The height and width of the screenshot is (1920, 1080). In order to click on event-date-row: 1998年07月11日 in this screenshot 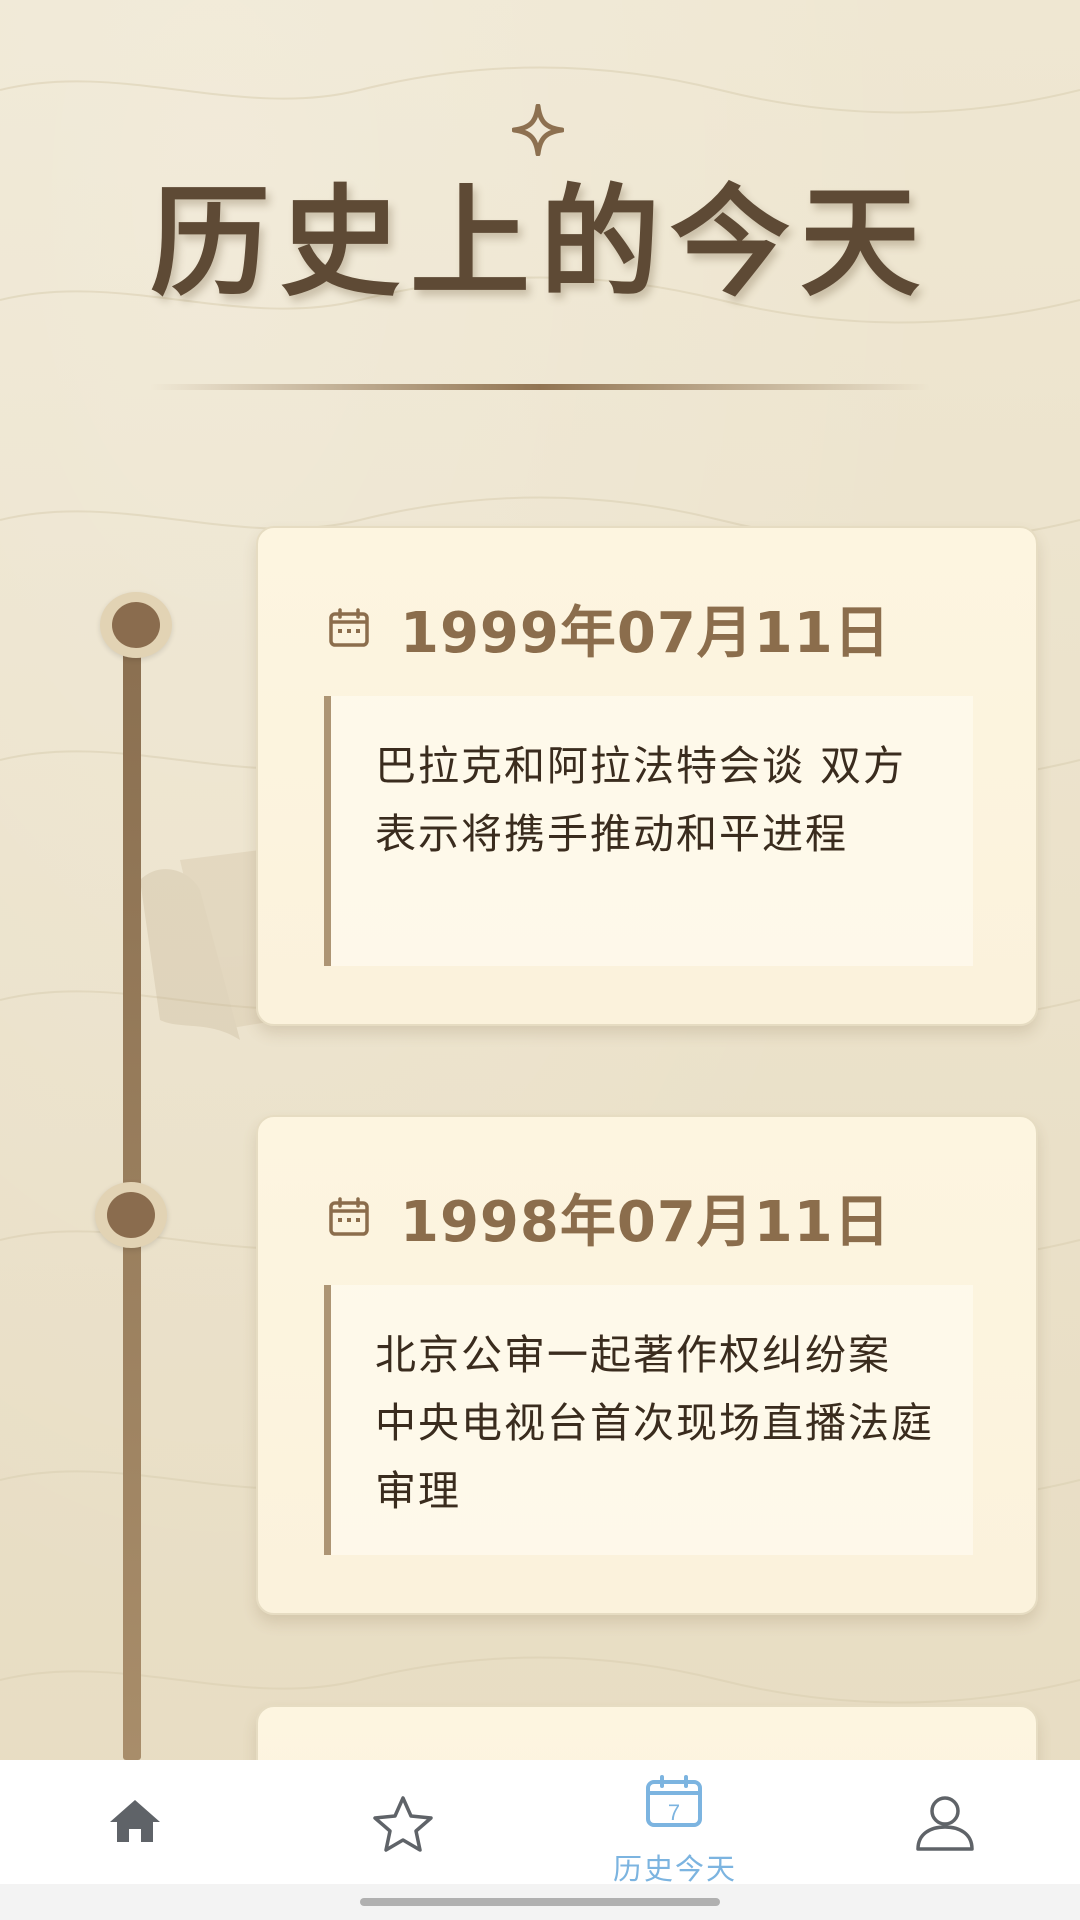, I will do `click(609, 1217)`.